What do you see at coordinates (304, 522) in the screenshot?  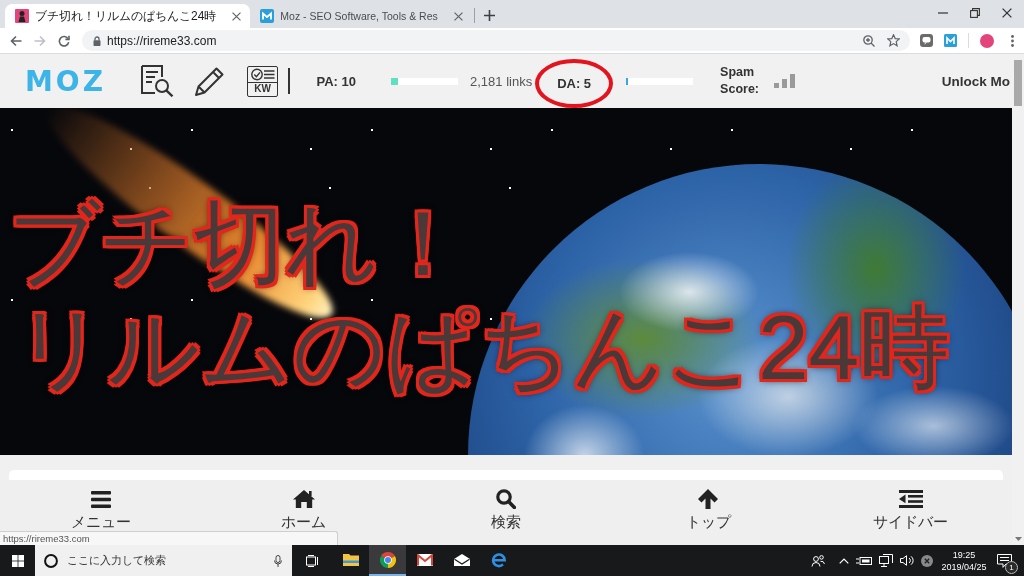 I see `nav-link: ホーム` at bounding box center [304, 522].